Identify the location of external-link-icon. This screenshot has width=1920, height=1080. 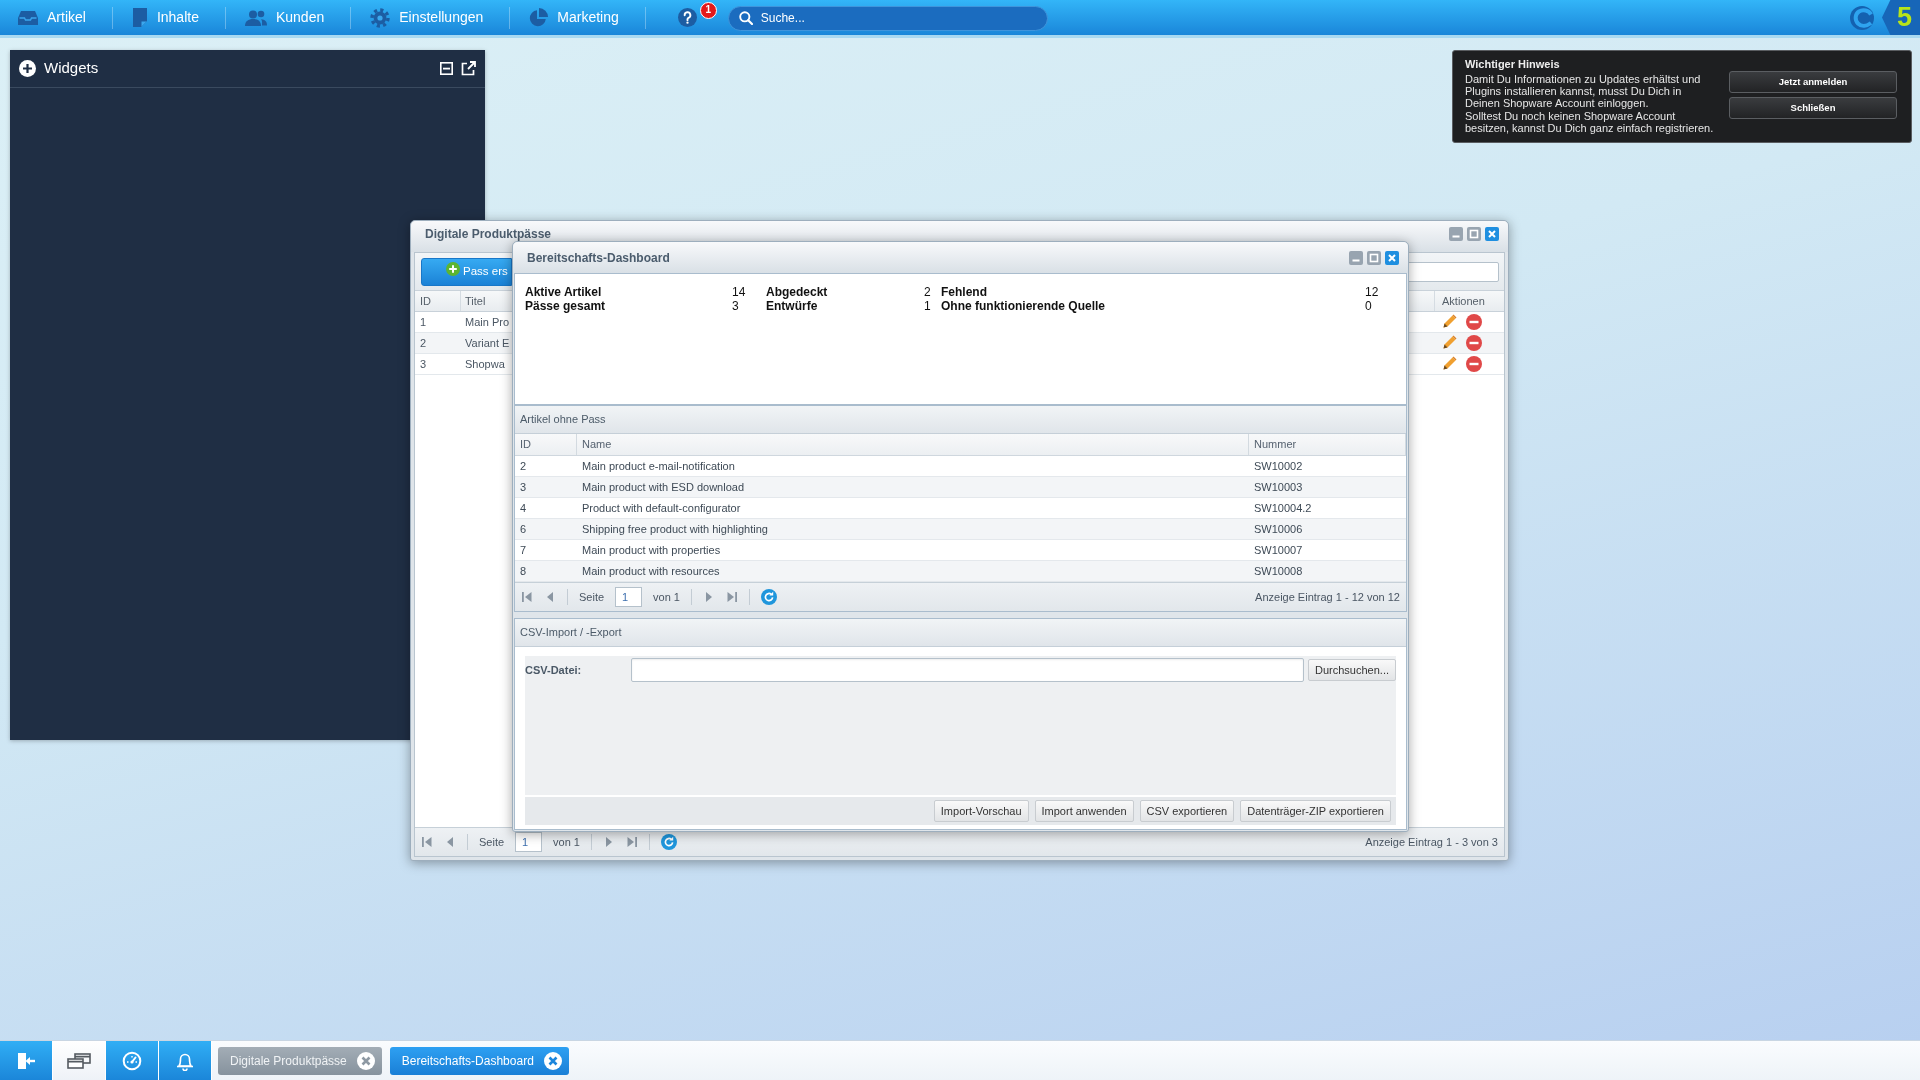
(468, 68).